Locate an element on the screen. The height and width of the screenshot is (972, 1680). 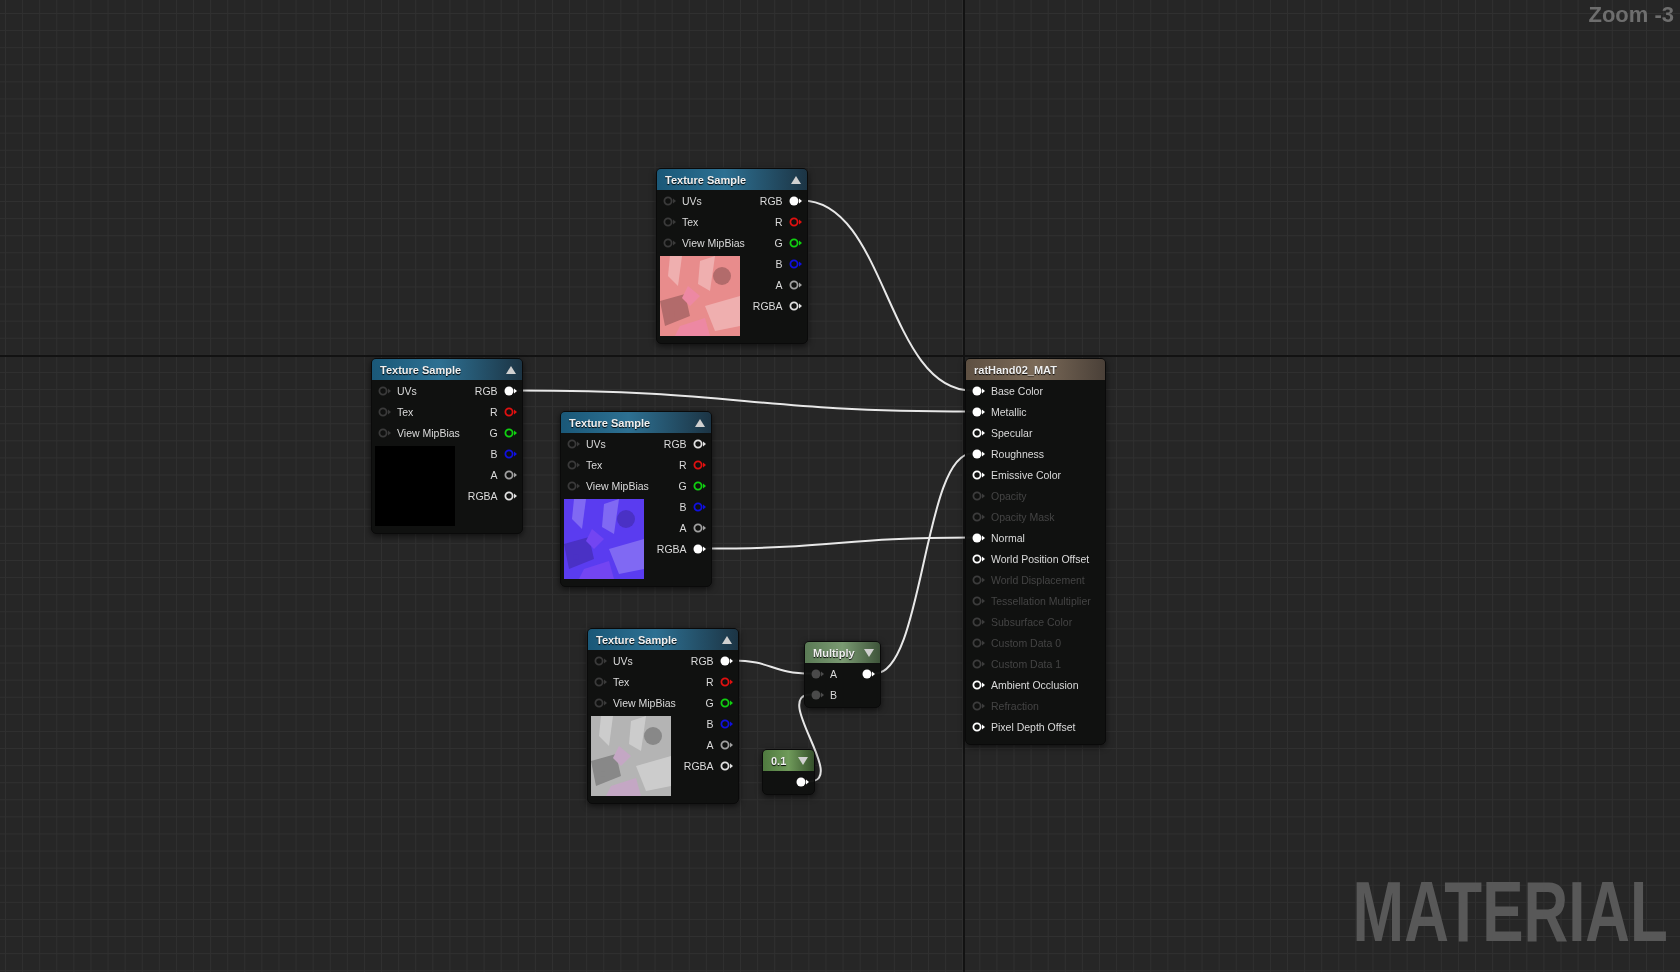
node-header: Multiply is located at coordinates (842, 652).